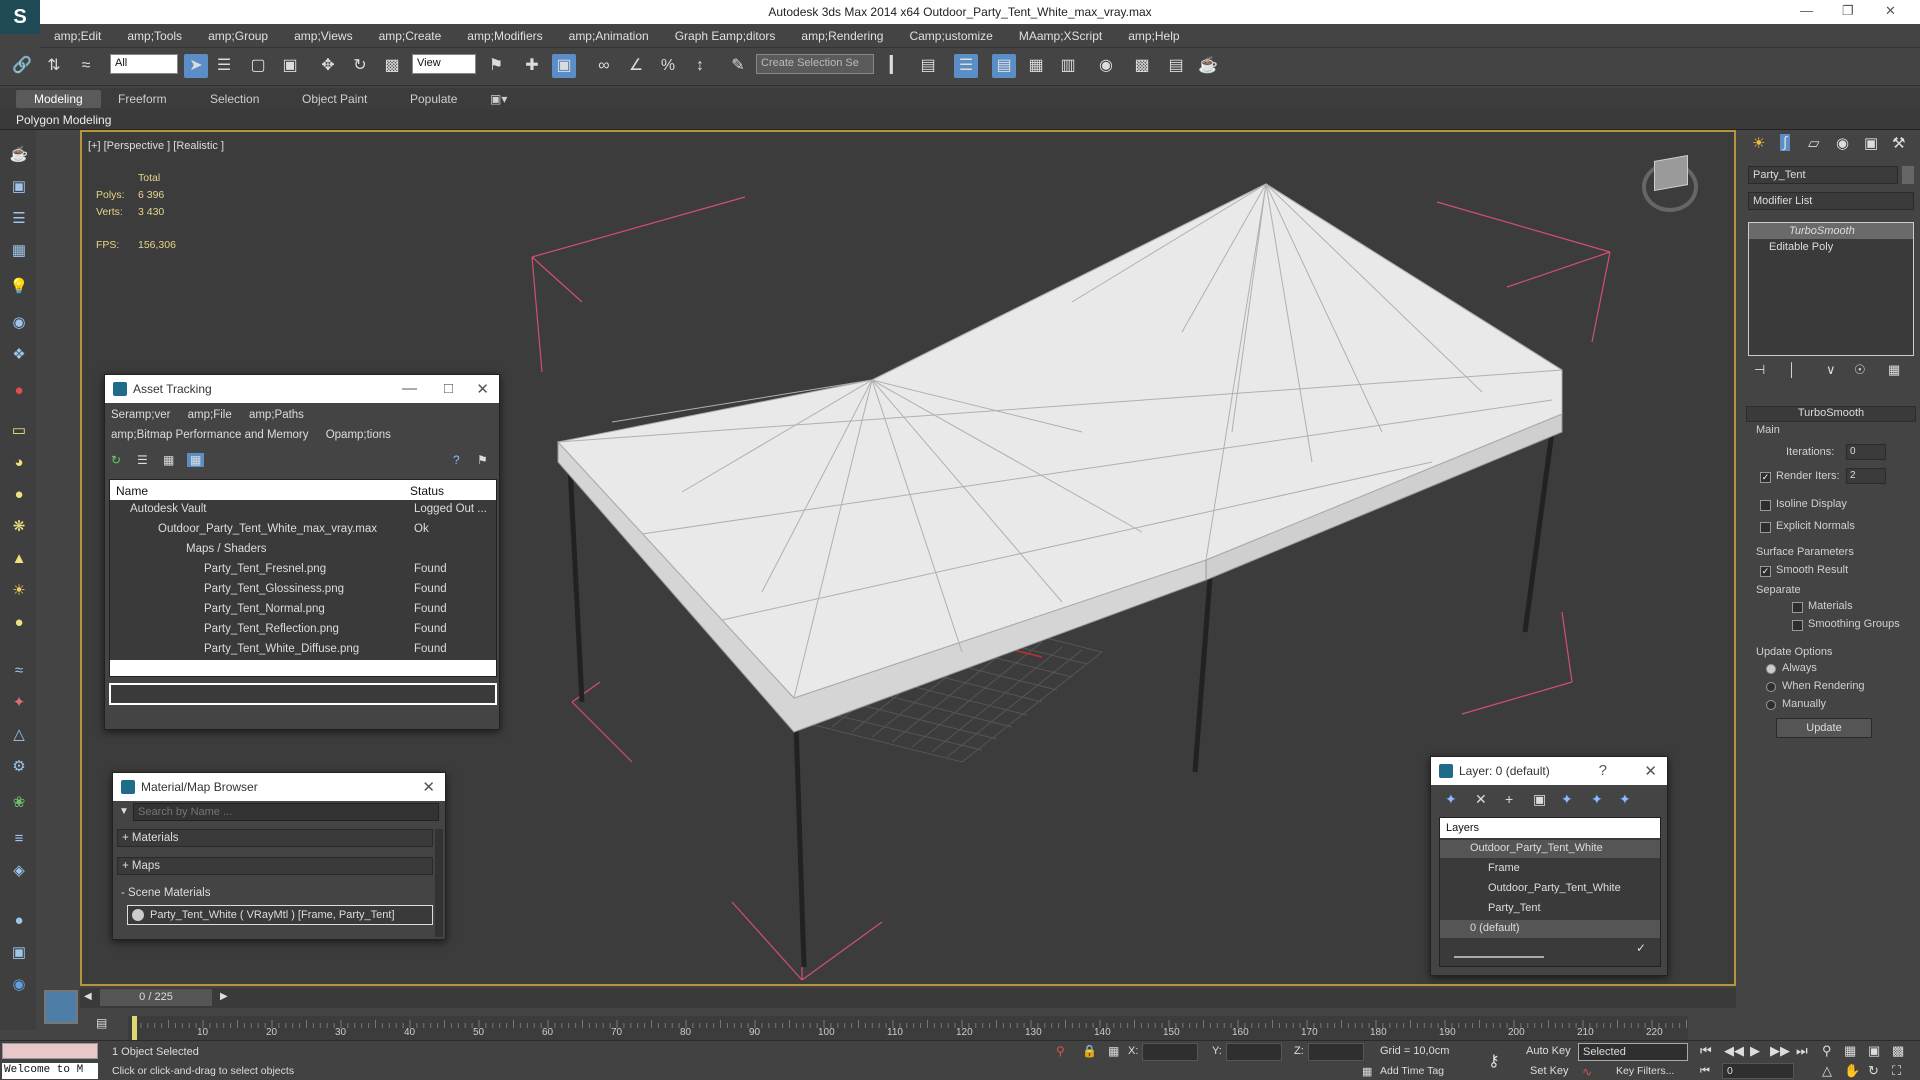  I want to click on keyboard-shortcut-override-icon: ▣, so click(564, 66).